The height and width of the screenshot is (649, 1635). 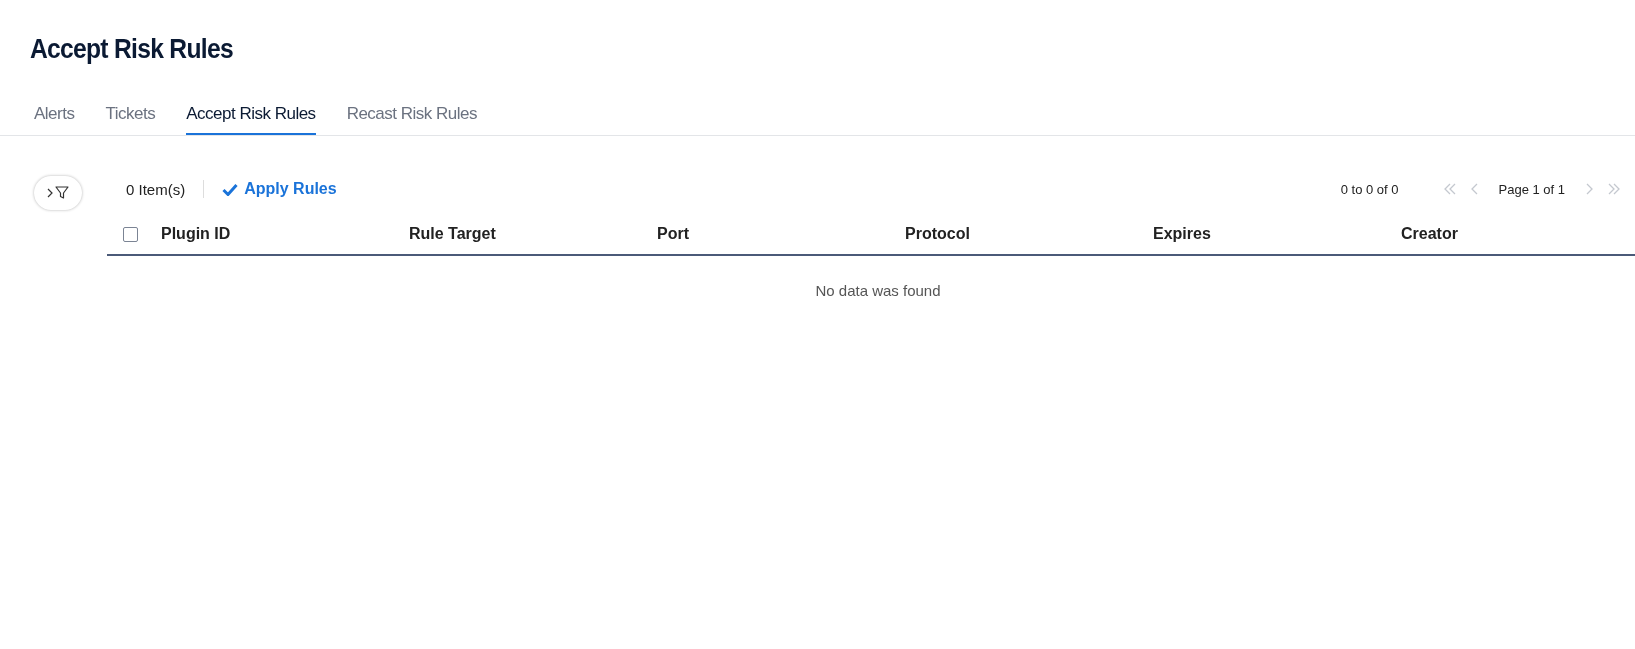 What do you see at coordinates (130, 49) in the screenshot?
I see `page-title: Accept Risk Rules` at bounding box center [130, 49].